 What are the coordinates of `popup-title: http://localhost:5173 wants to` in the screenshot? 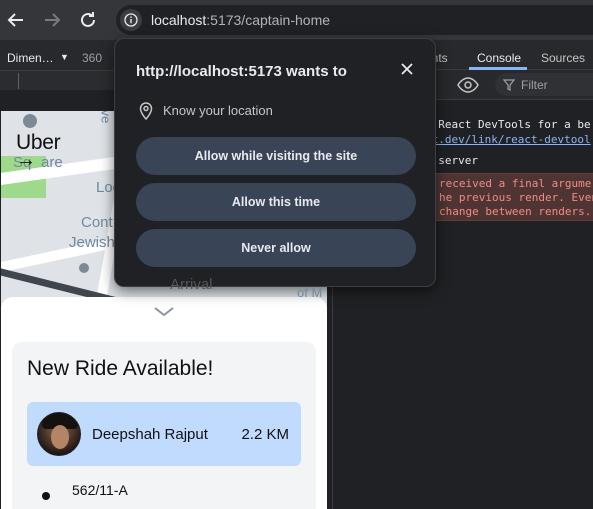 It's located at (241, 71).